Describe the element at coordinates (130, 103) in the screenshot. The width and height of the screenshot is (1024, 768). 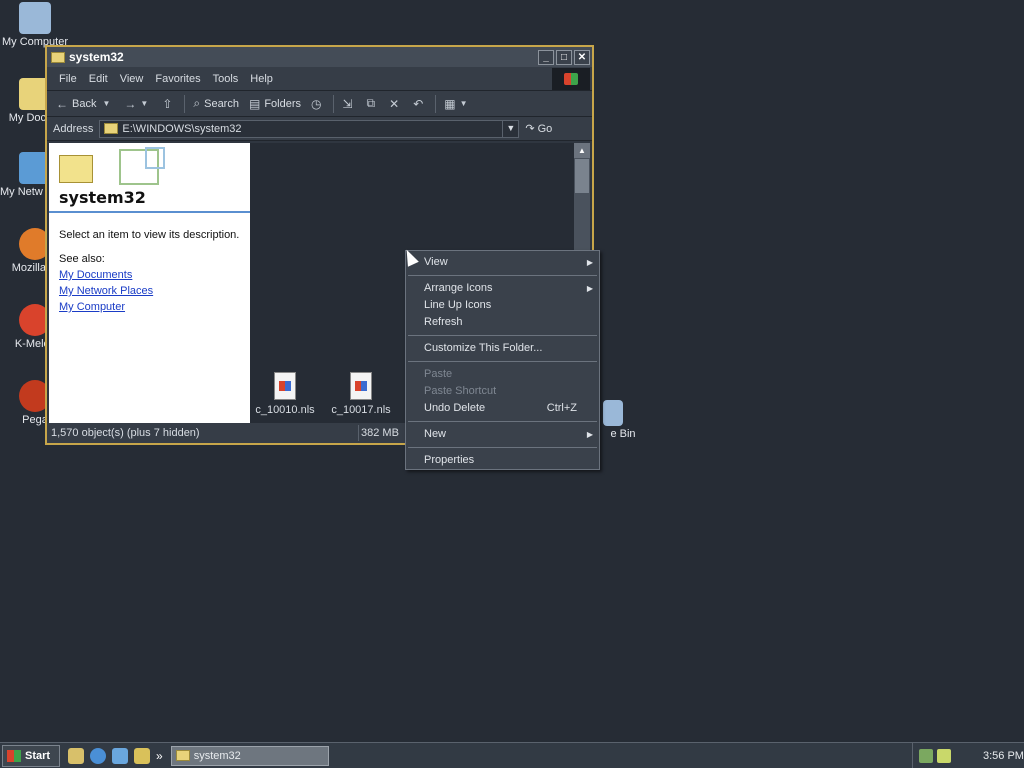
I see `forward-arrow-icon: →` at that location.